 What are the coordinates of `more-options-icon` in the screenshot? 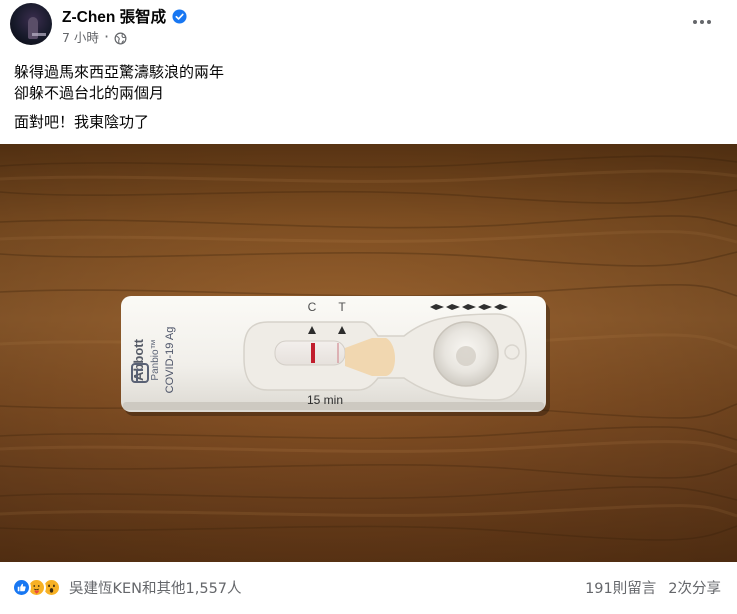 It's located at (702, 22).